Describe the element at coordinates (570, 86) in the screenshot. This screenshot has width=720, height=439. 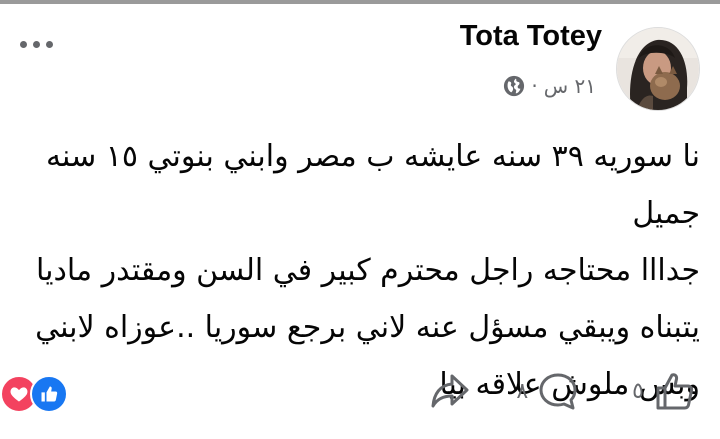
I see `post-time: ٢١ س` at that location.